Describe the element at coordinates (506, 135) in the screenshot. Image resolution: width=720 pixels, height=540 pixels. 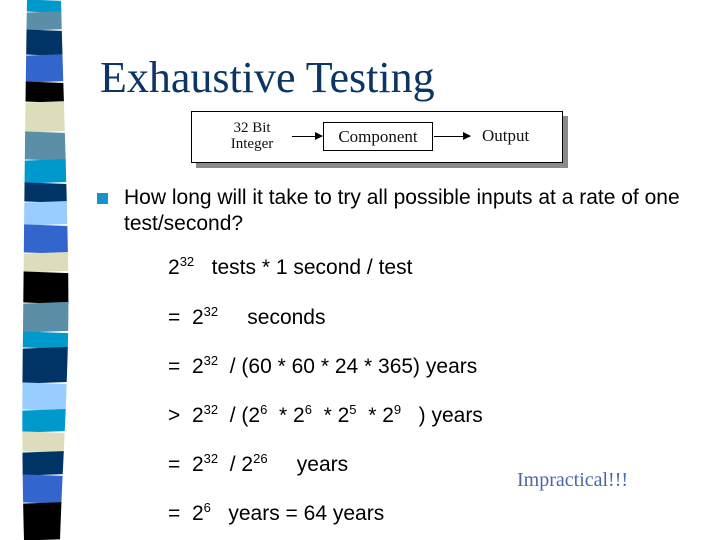
I see `diagram-output-label: Output` at that location.